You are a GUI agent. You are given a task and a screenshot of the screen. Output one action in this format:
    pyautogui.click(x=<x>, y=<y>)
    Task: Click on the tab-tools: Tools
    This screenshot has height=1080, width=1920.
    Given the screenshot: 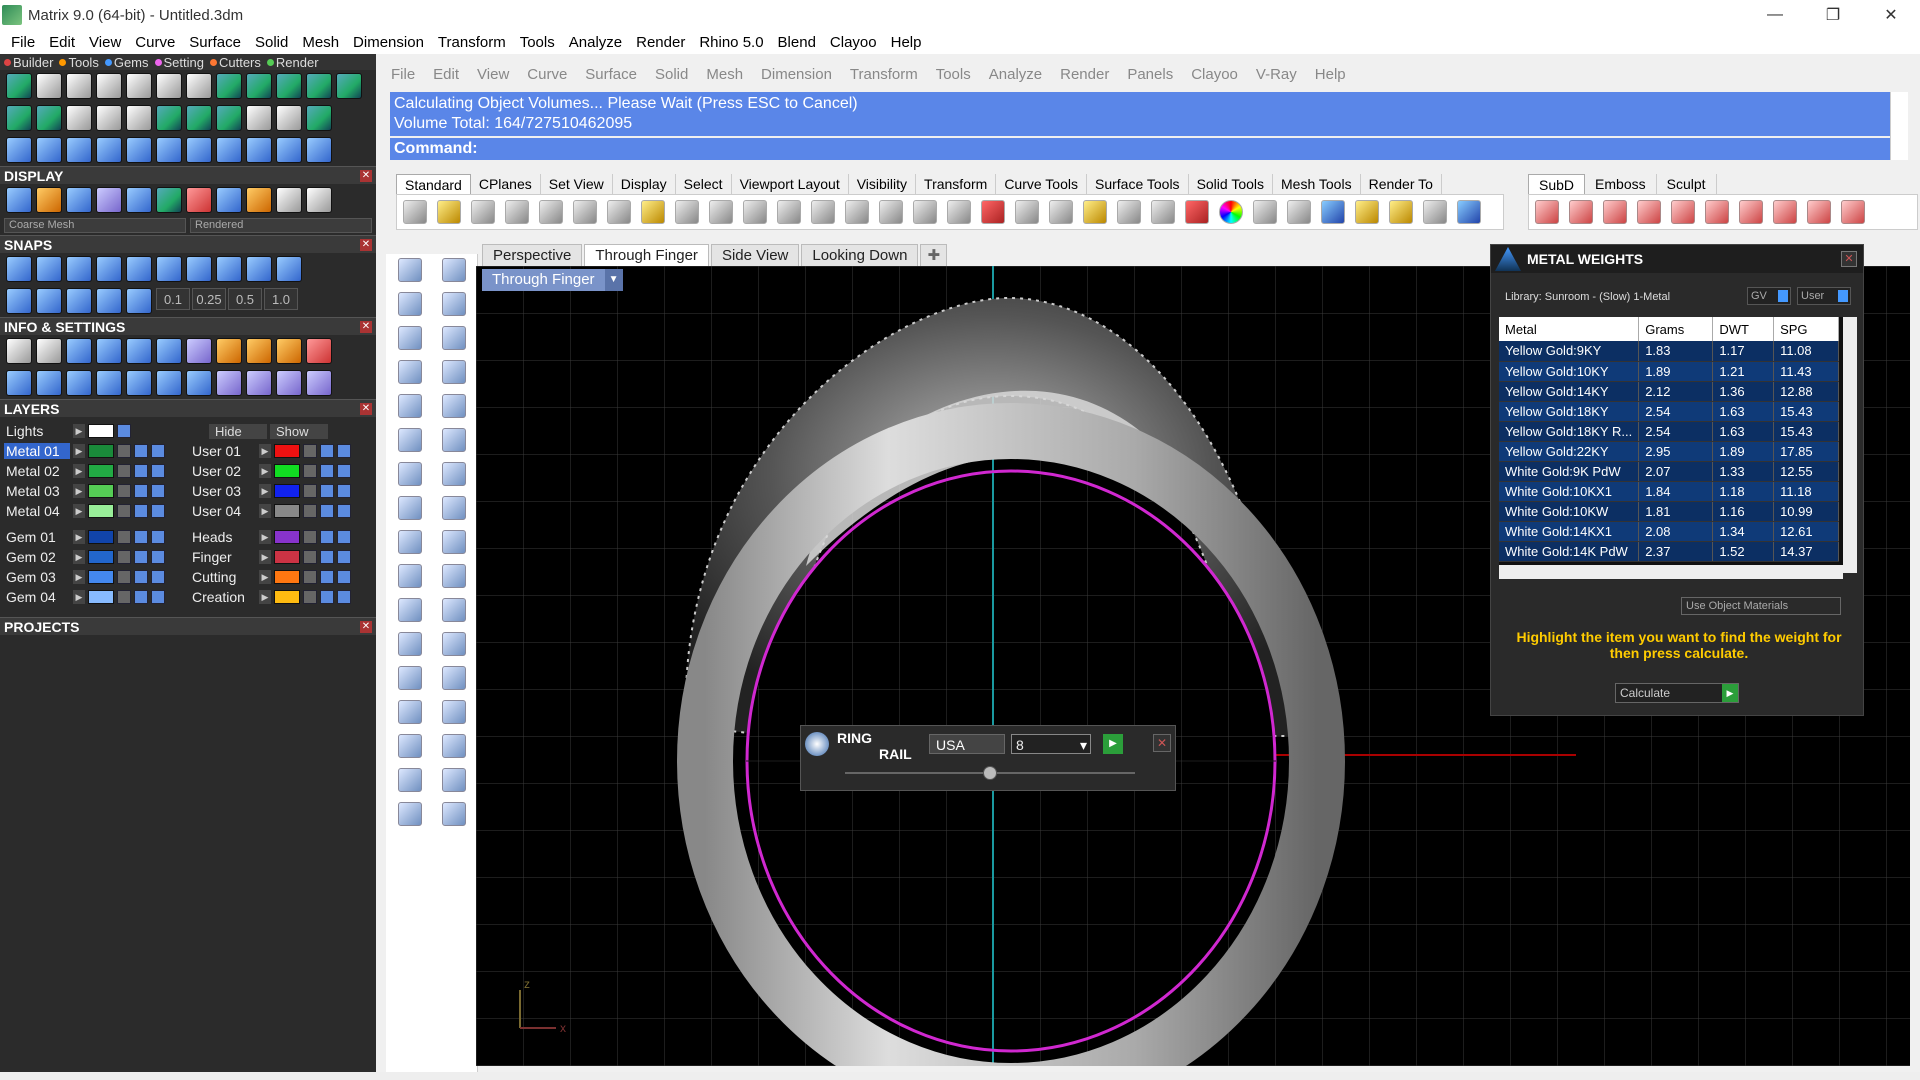 What is the action you would take?
    pyautogui.click(x=78, y=62)
    